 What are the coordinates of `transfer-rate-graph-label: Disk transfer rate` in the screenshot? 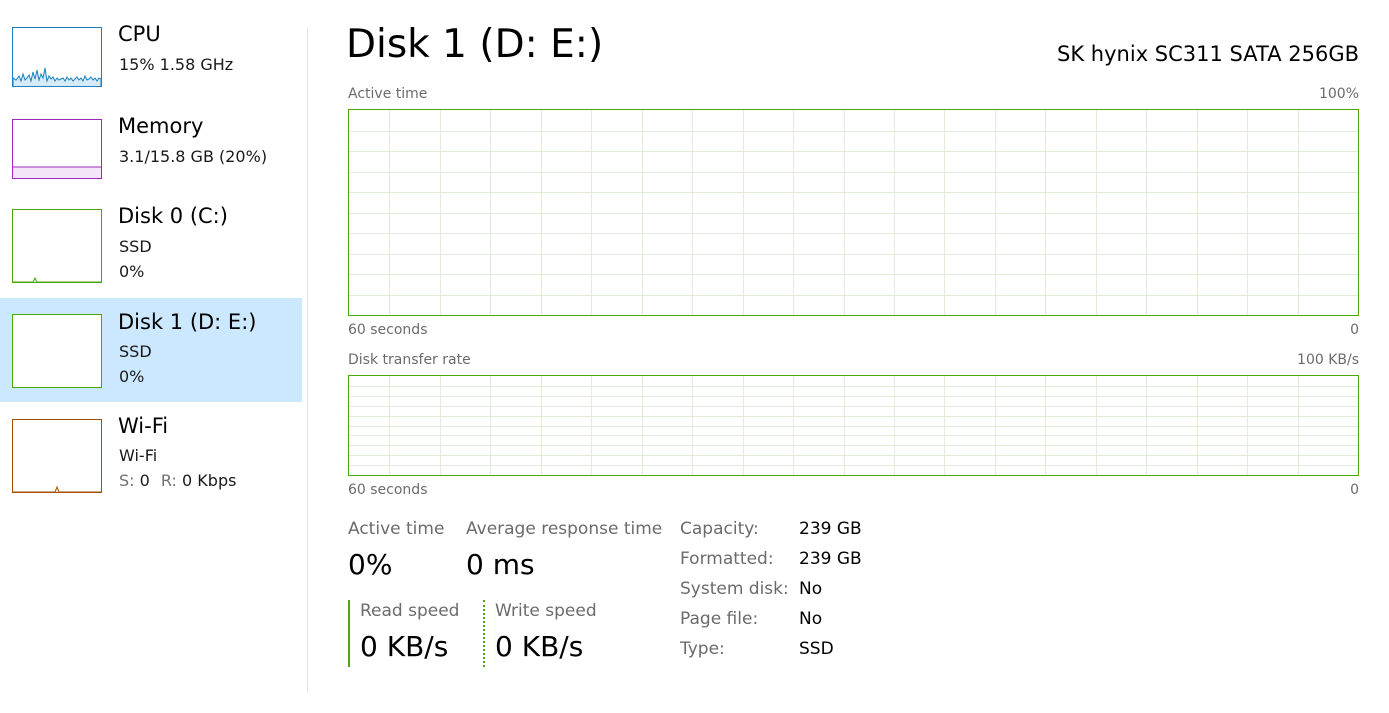 It's located at (409, 360).